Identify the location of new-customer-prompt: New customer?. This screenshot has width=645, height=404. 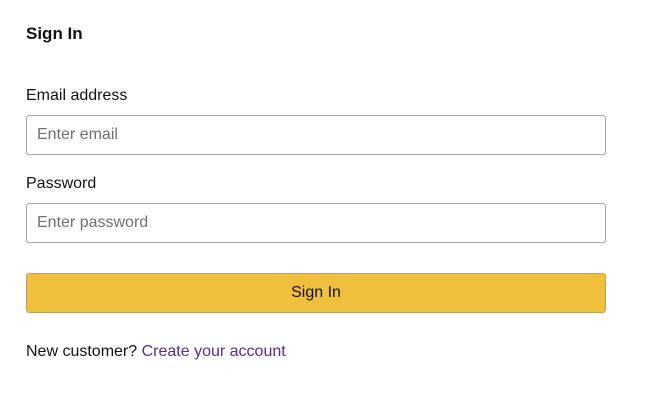
(82, 351).